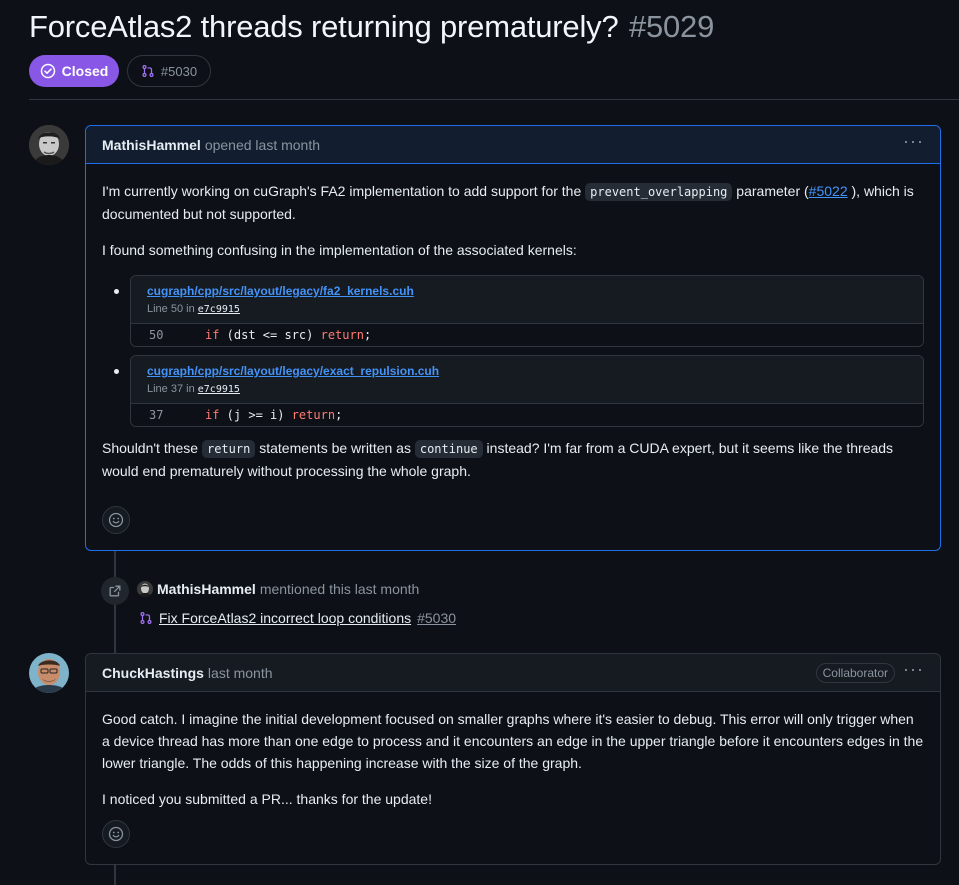 This screenshot has width=959, height=885. What do you see at coordinates (153, 673) in the screenshot?
I see `comment-author: ChuckHastings` at bounding box center [153, 673].